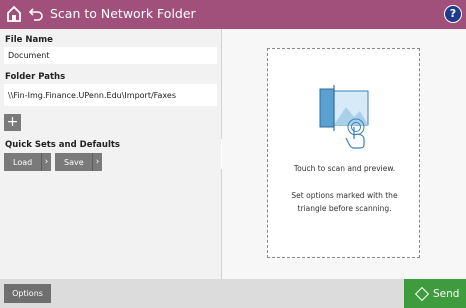 The width and height of the screenshot is (466, 308). I want to click on save-button: Save ›, so click(78, 162).